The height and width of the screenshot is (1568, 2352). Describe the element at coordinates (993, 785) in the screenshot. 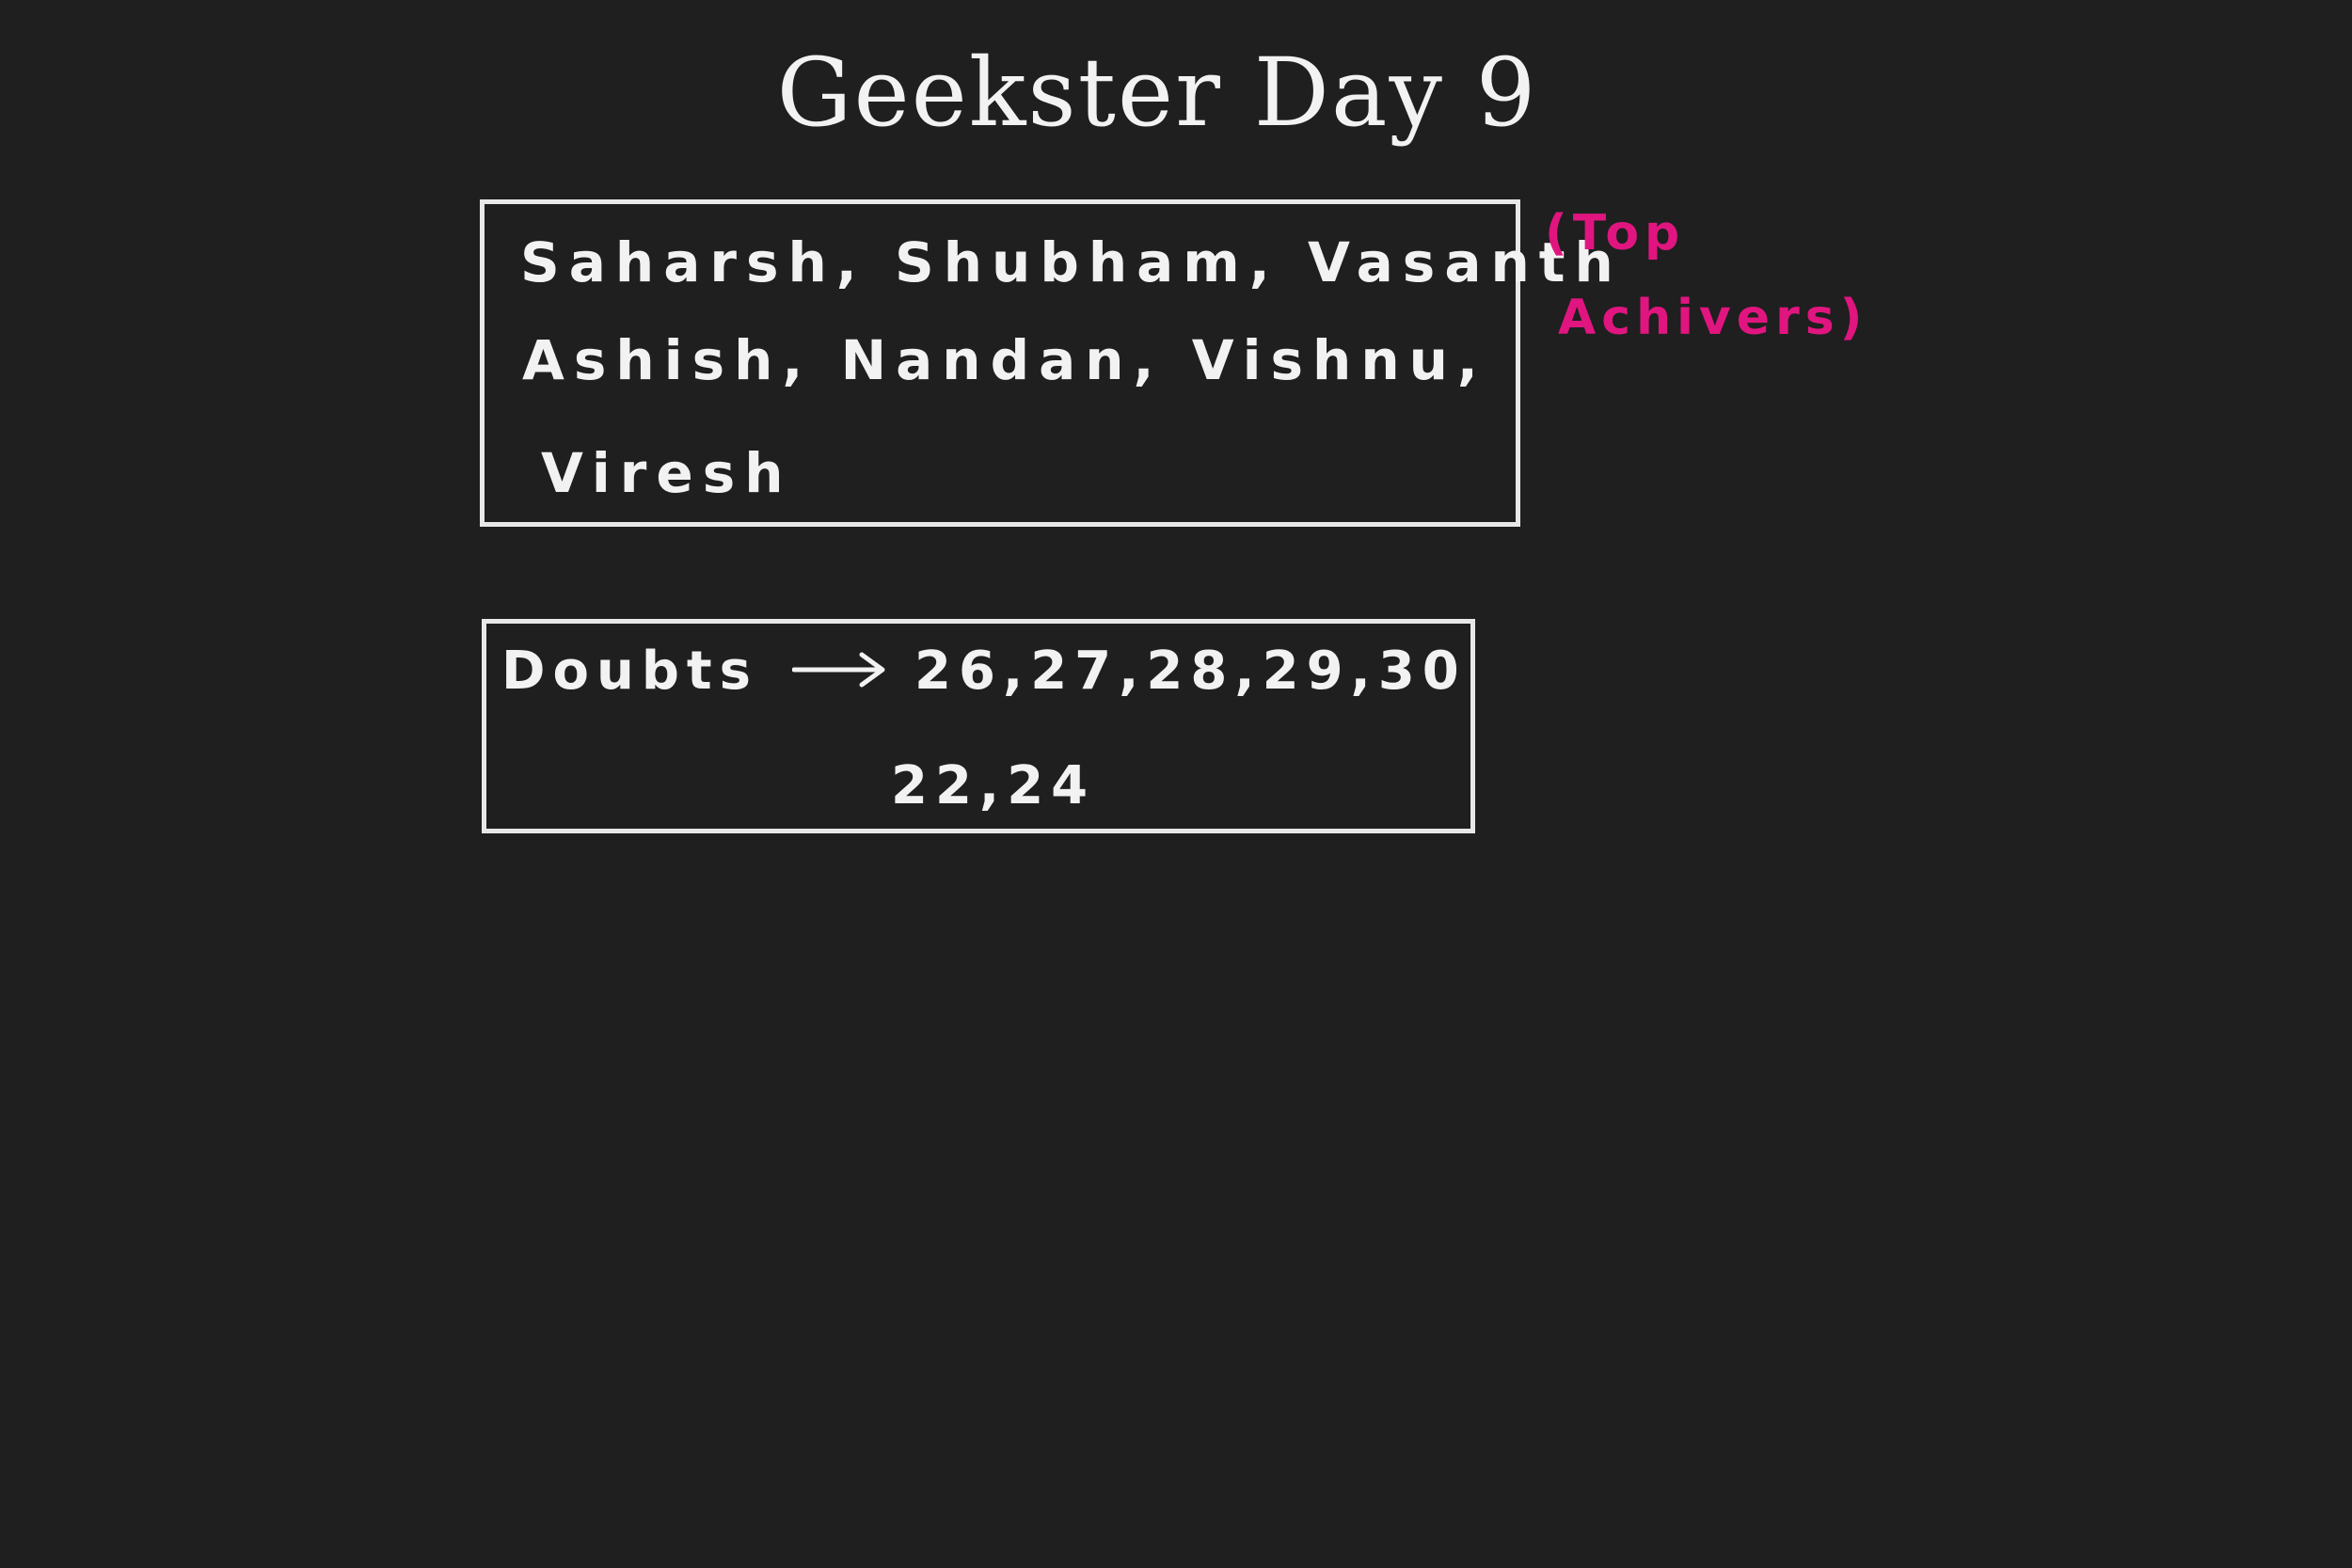

I see `doubts-values-line-2: 22,24` at that location.